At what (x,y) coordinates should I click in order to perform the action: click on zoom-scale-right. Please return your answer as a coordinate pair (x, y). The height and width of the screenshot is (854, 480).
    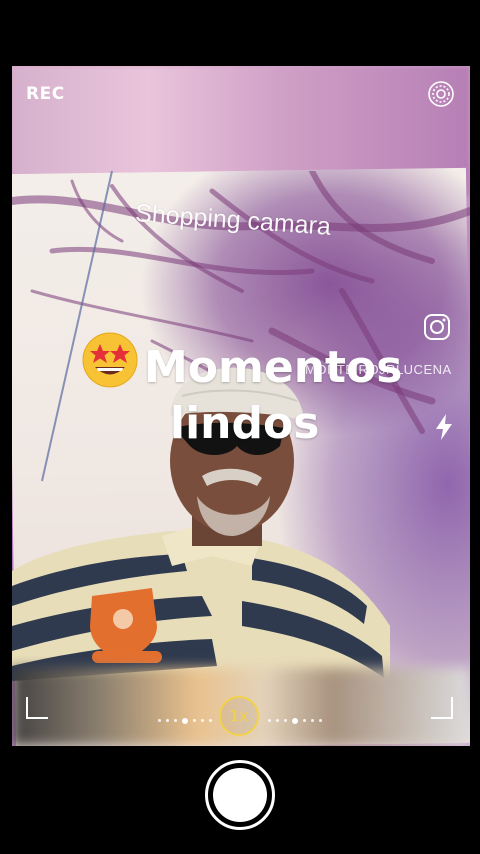
    Looking at the image, I should click on (297, 719).